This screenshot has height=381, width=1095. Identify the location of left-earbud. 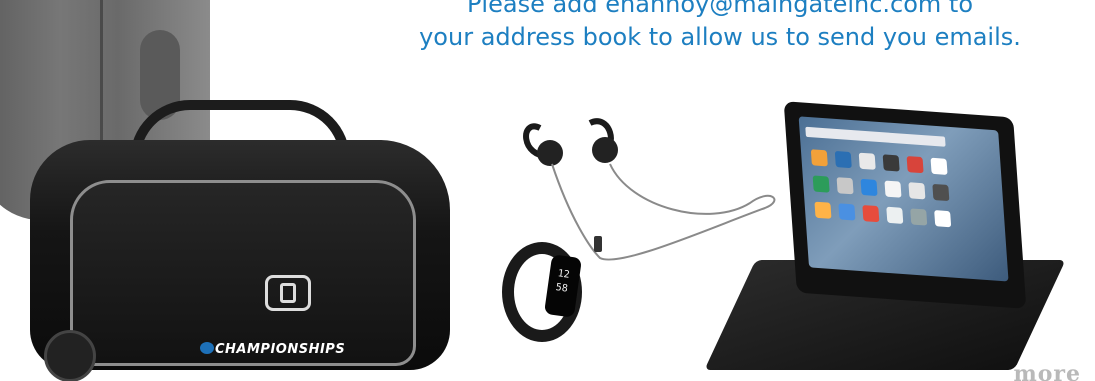
(550, 153).